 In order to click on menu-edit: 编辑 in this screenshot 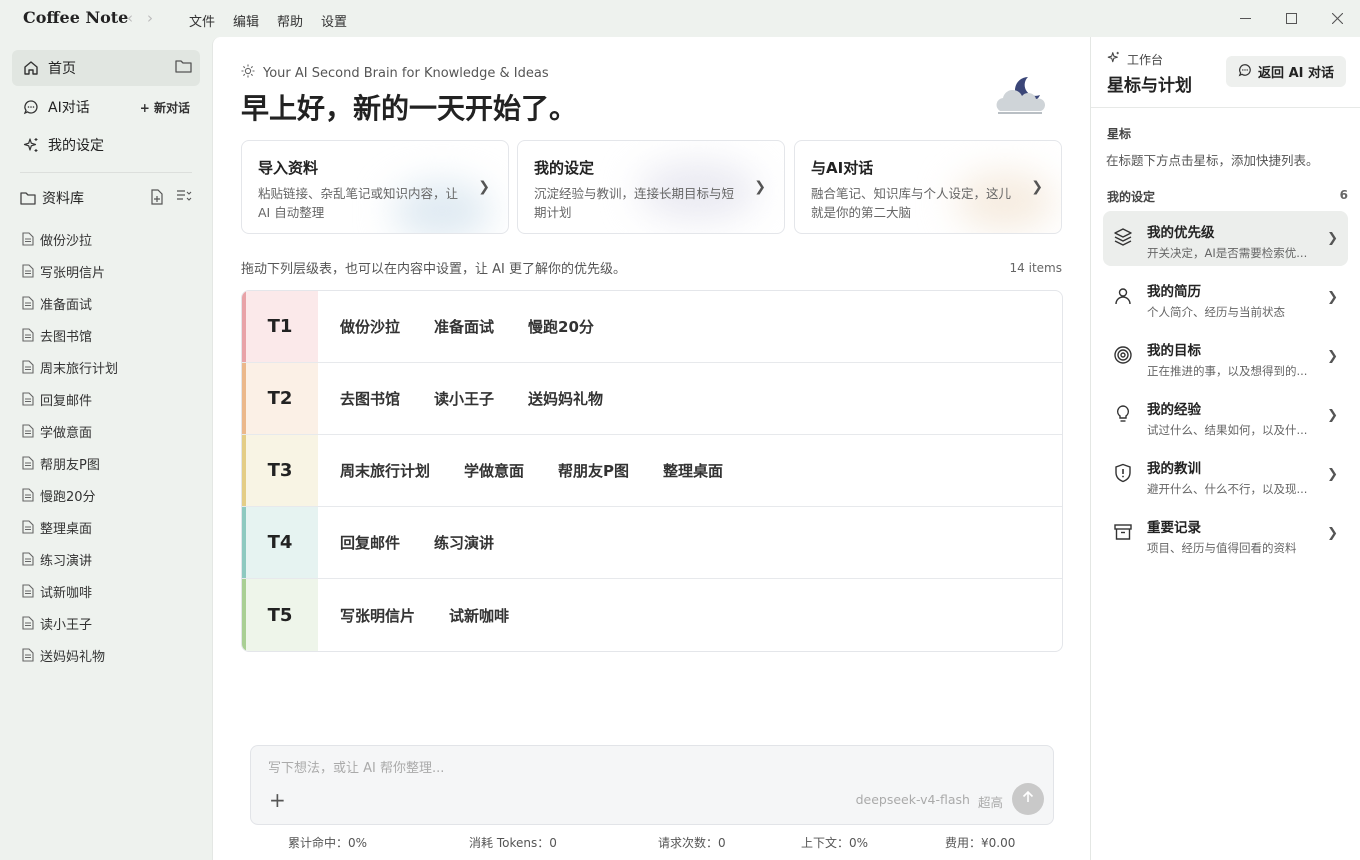, I will do `click(246, 20)`.